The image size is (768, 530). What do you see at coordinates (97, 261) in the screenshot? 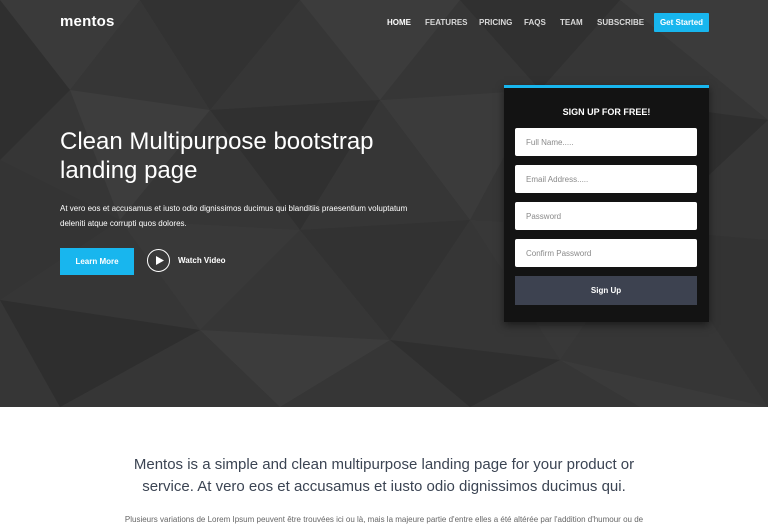
I see `learn-more-button: Learn More` at bounding box center [97, 261].